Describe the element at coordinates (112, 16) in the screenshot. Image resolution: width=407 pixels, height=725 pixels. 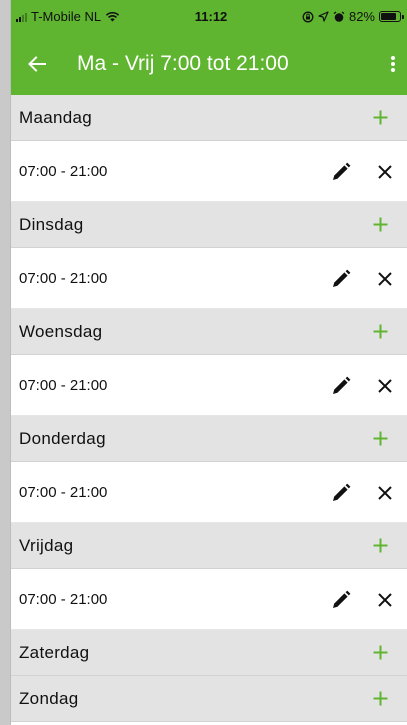
I see `wifi-icon` at that location.